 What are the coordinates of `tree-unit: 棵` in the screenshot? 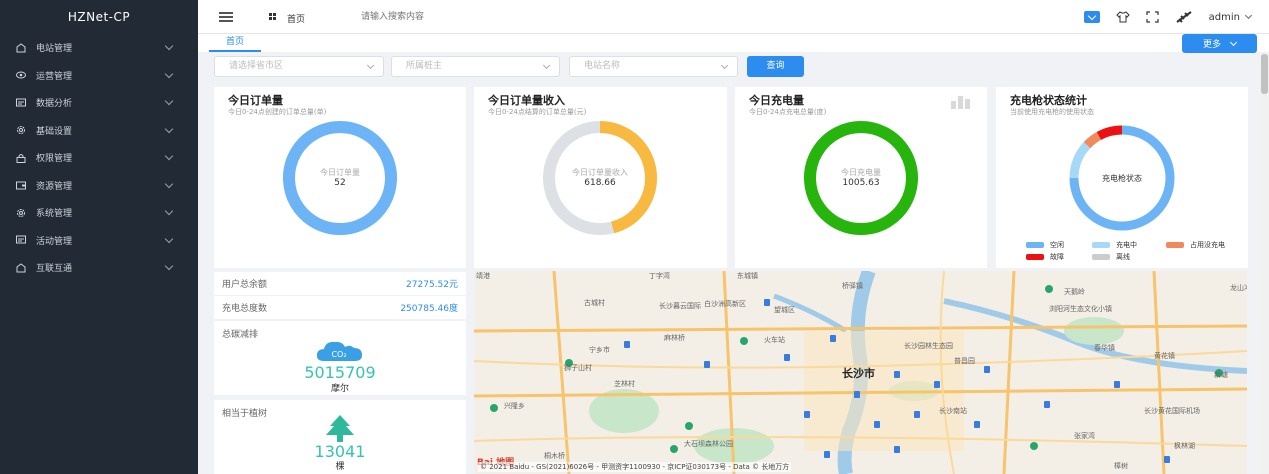 It's located at (340, 467).